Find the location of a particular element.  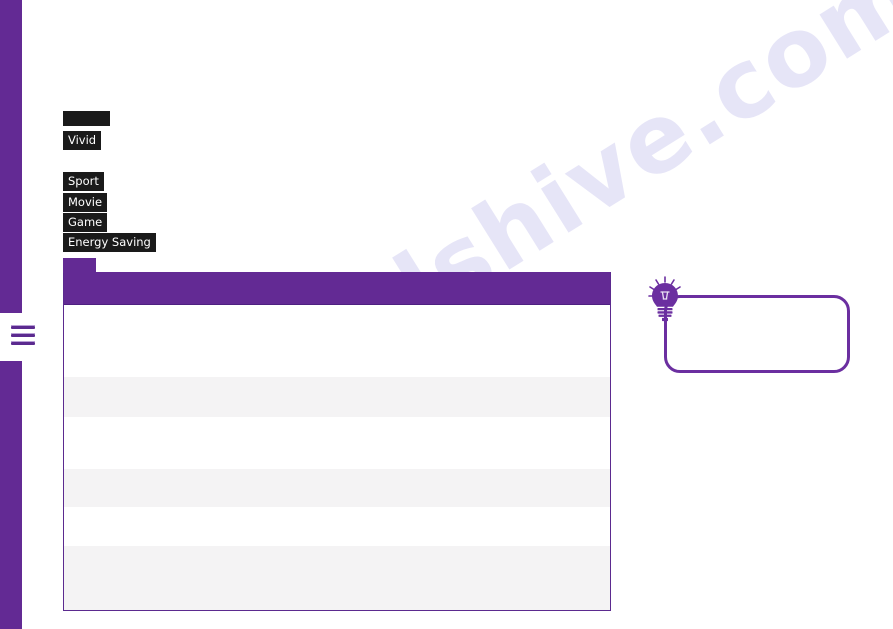

menu-bar-middle is located at coordinates (23, 335).